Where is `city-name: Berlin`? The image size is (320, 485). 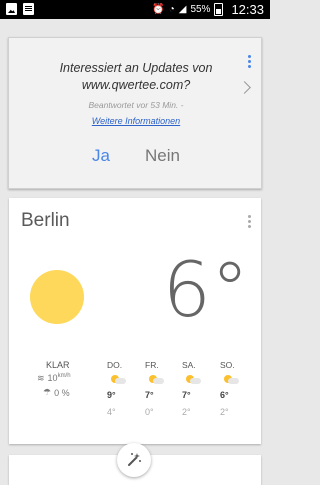
city-name: Berlin is located at coordinates (45, 220).